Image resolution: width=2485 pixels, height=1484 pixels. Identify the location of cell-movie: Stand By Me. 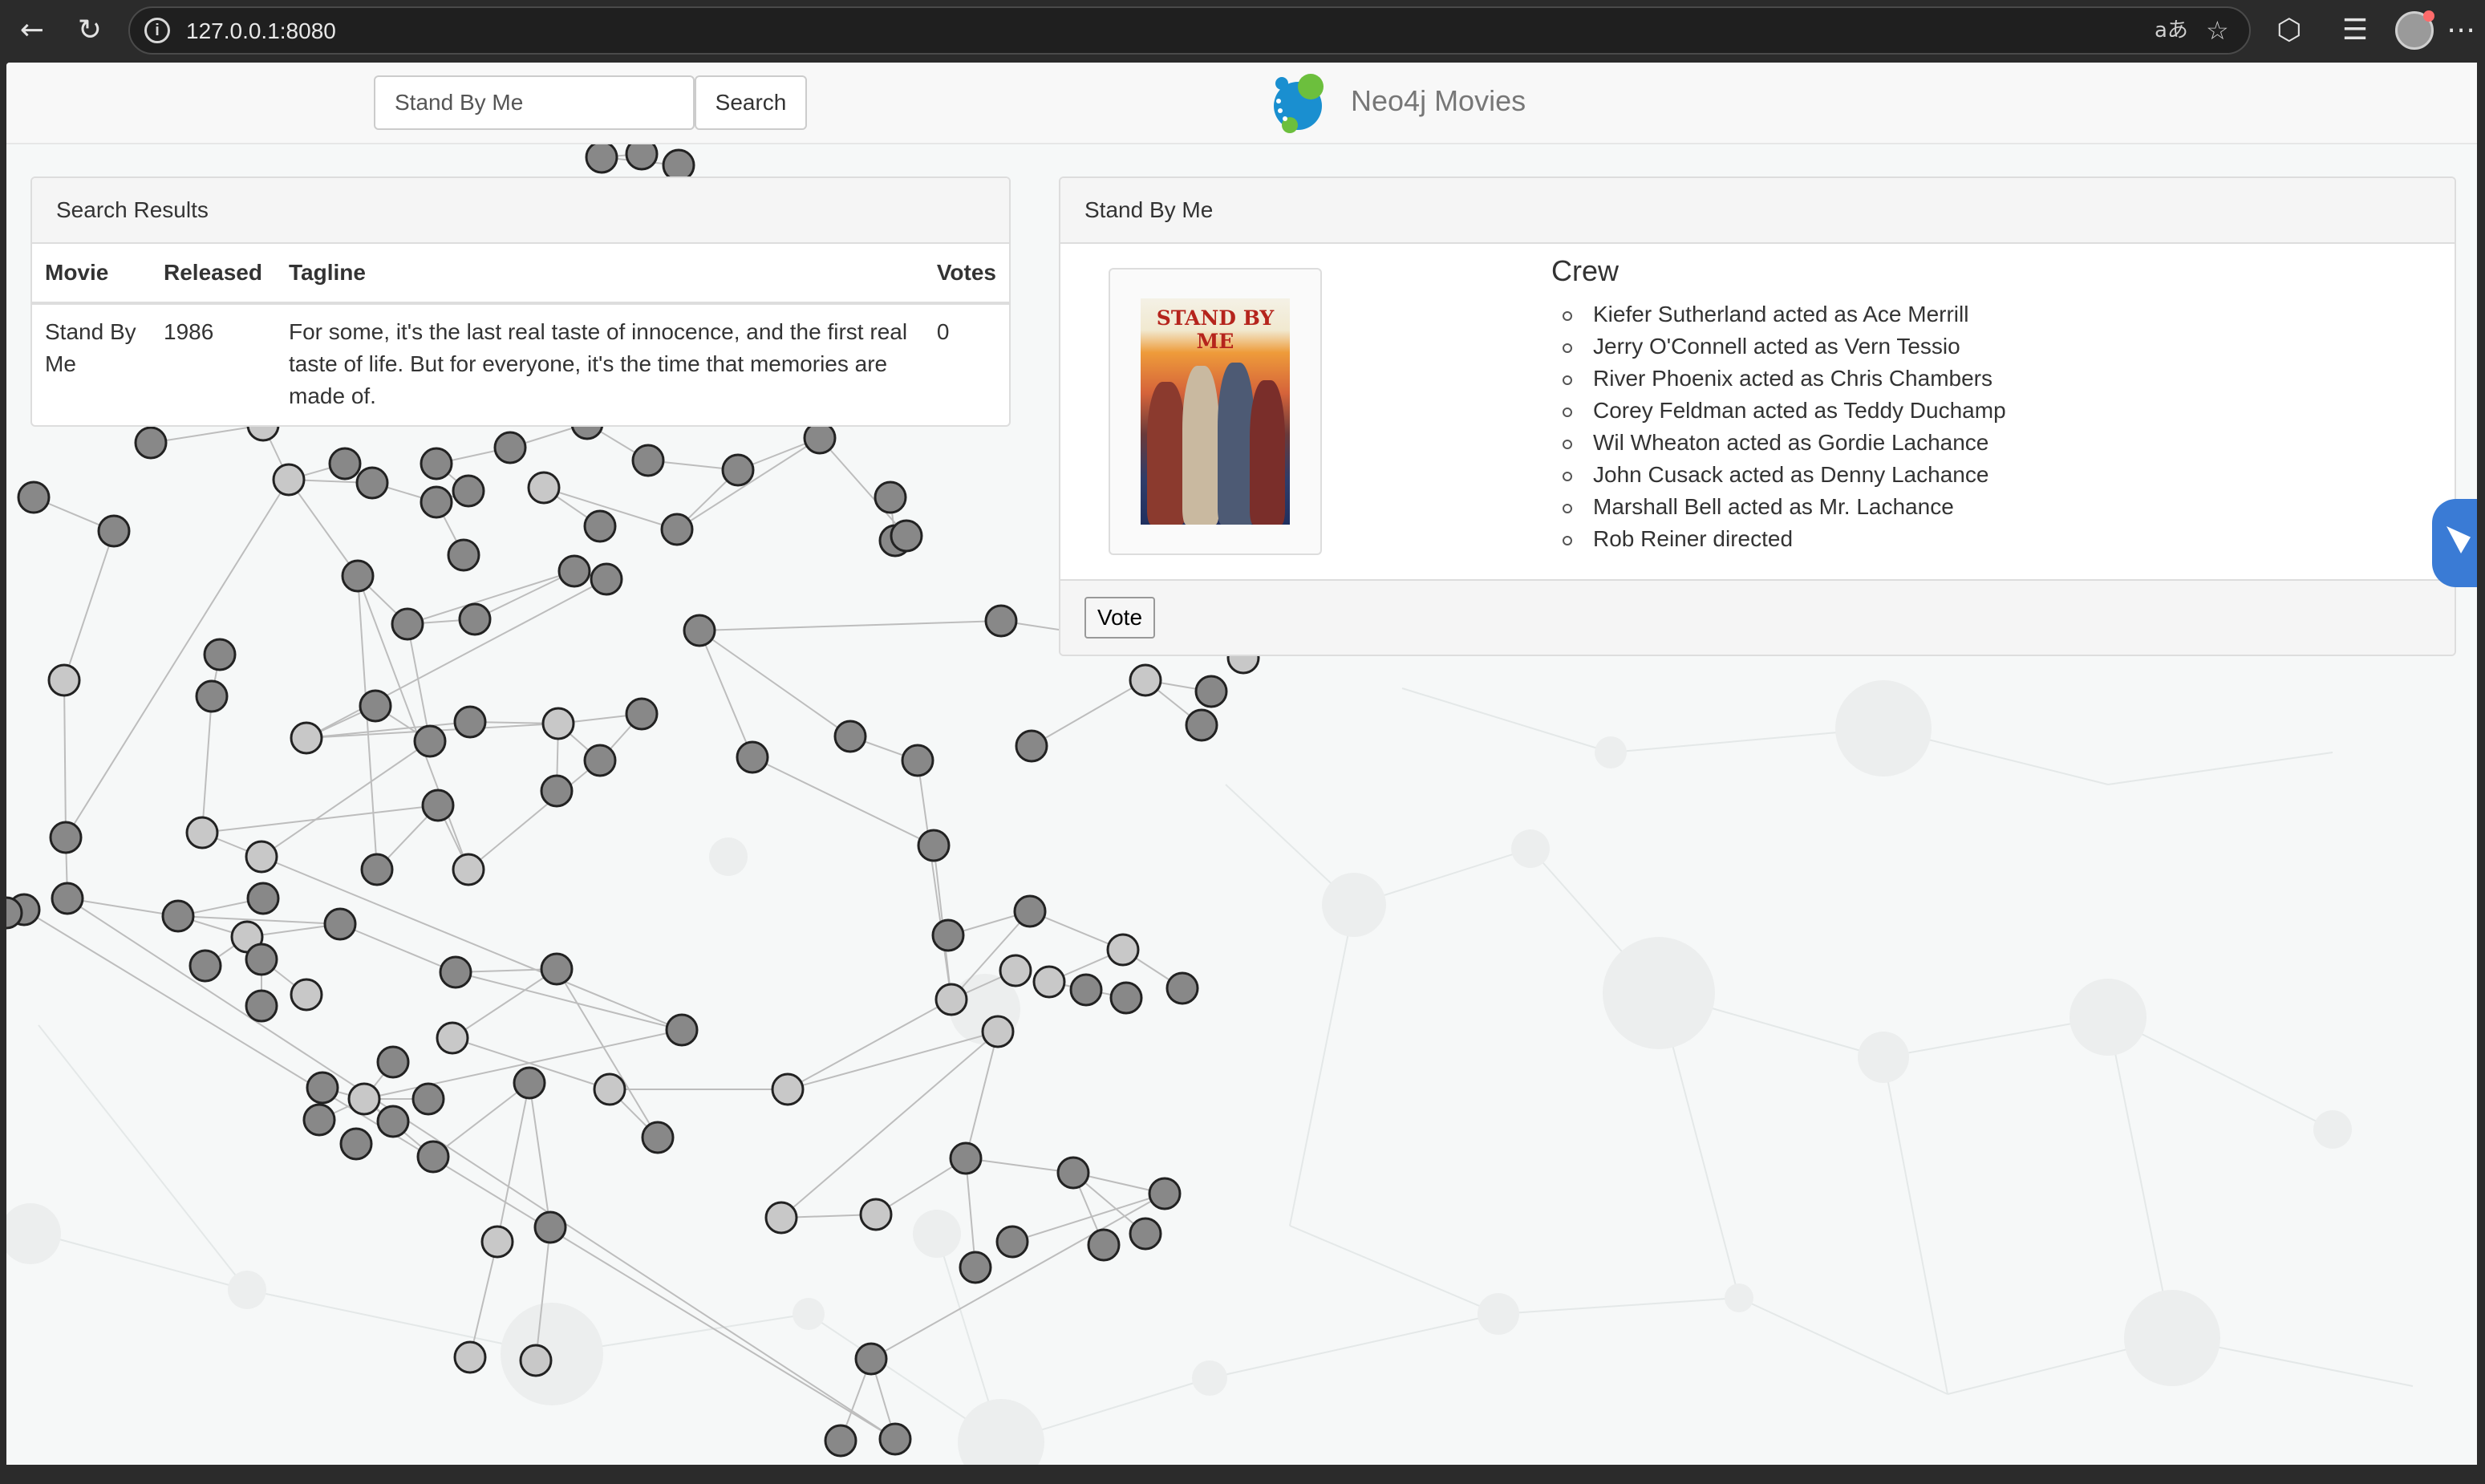
(92, 363).